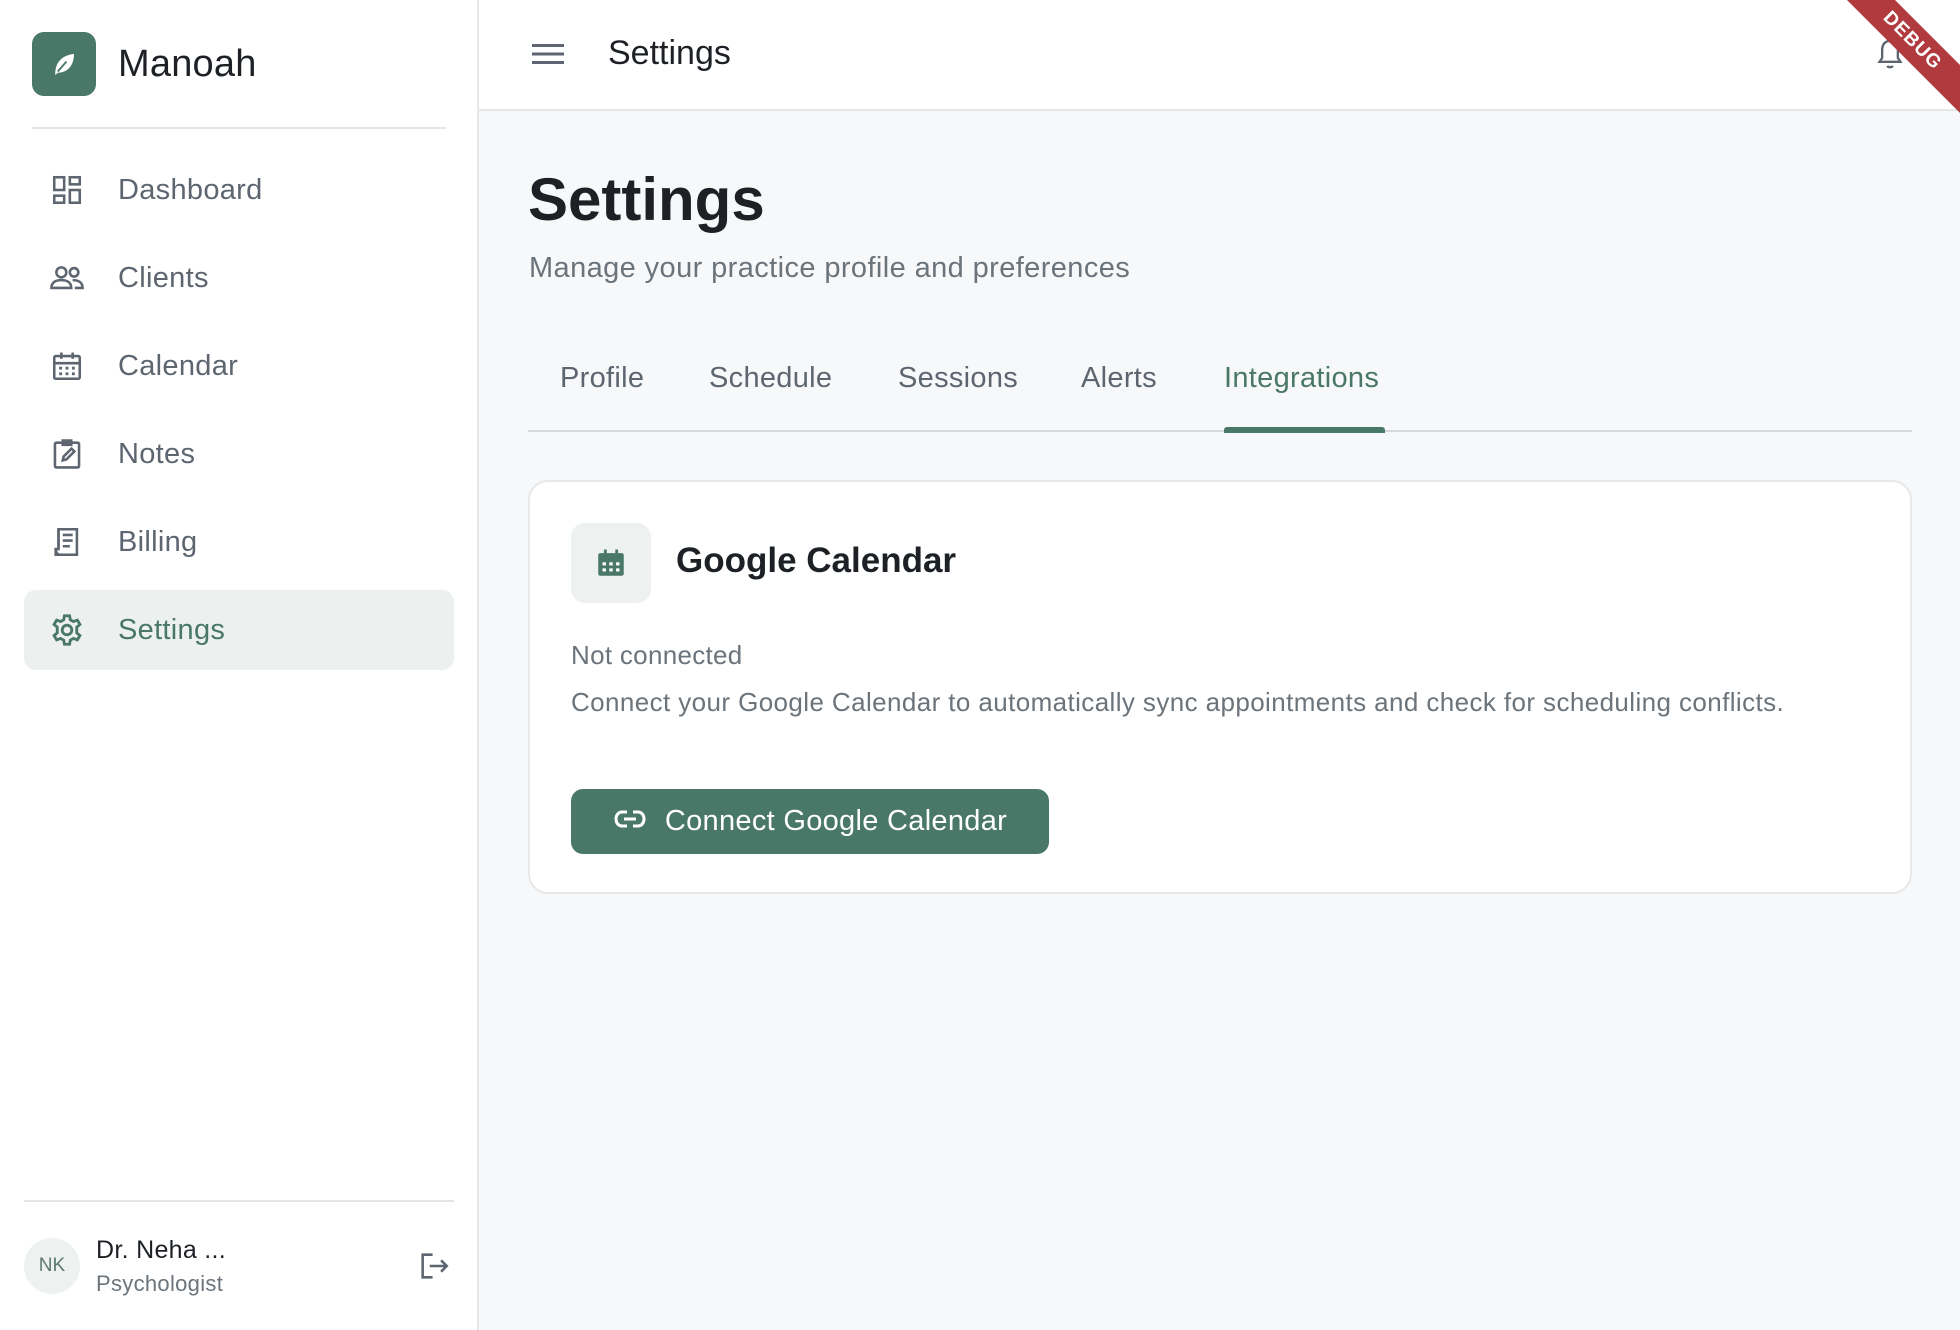  I want to click on tab-sessions: Sessions, so click(958, 378).